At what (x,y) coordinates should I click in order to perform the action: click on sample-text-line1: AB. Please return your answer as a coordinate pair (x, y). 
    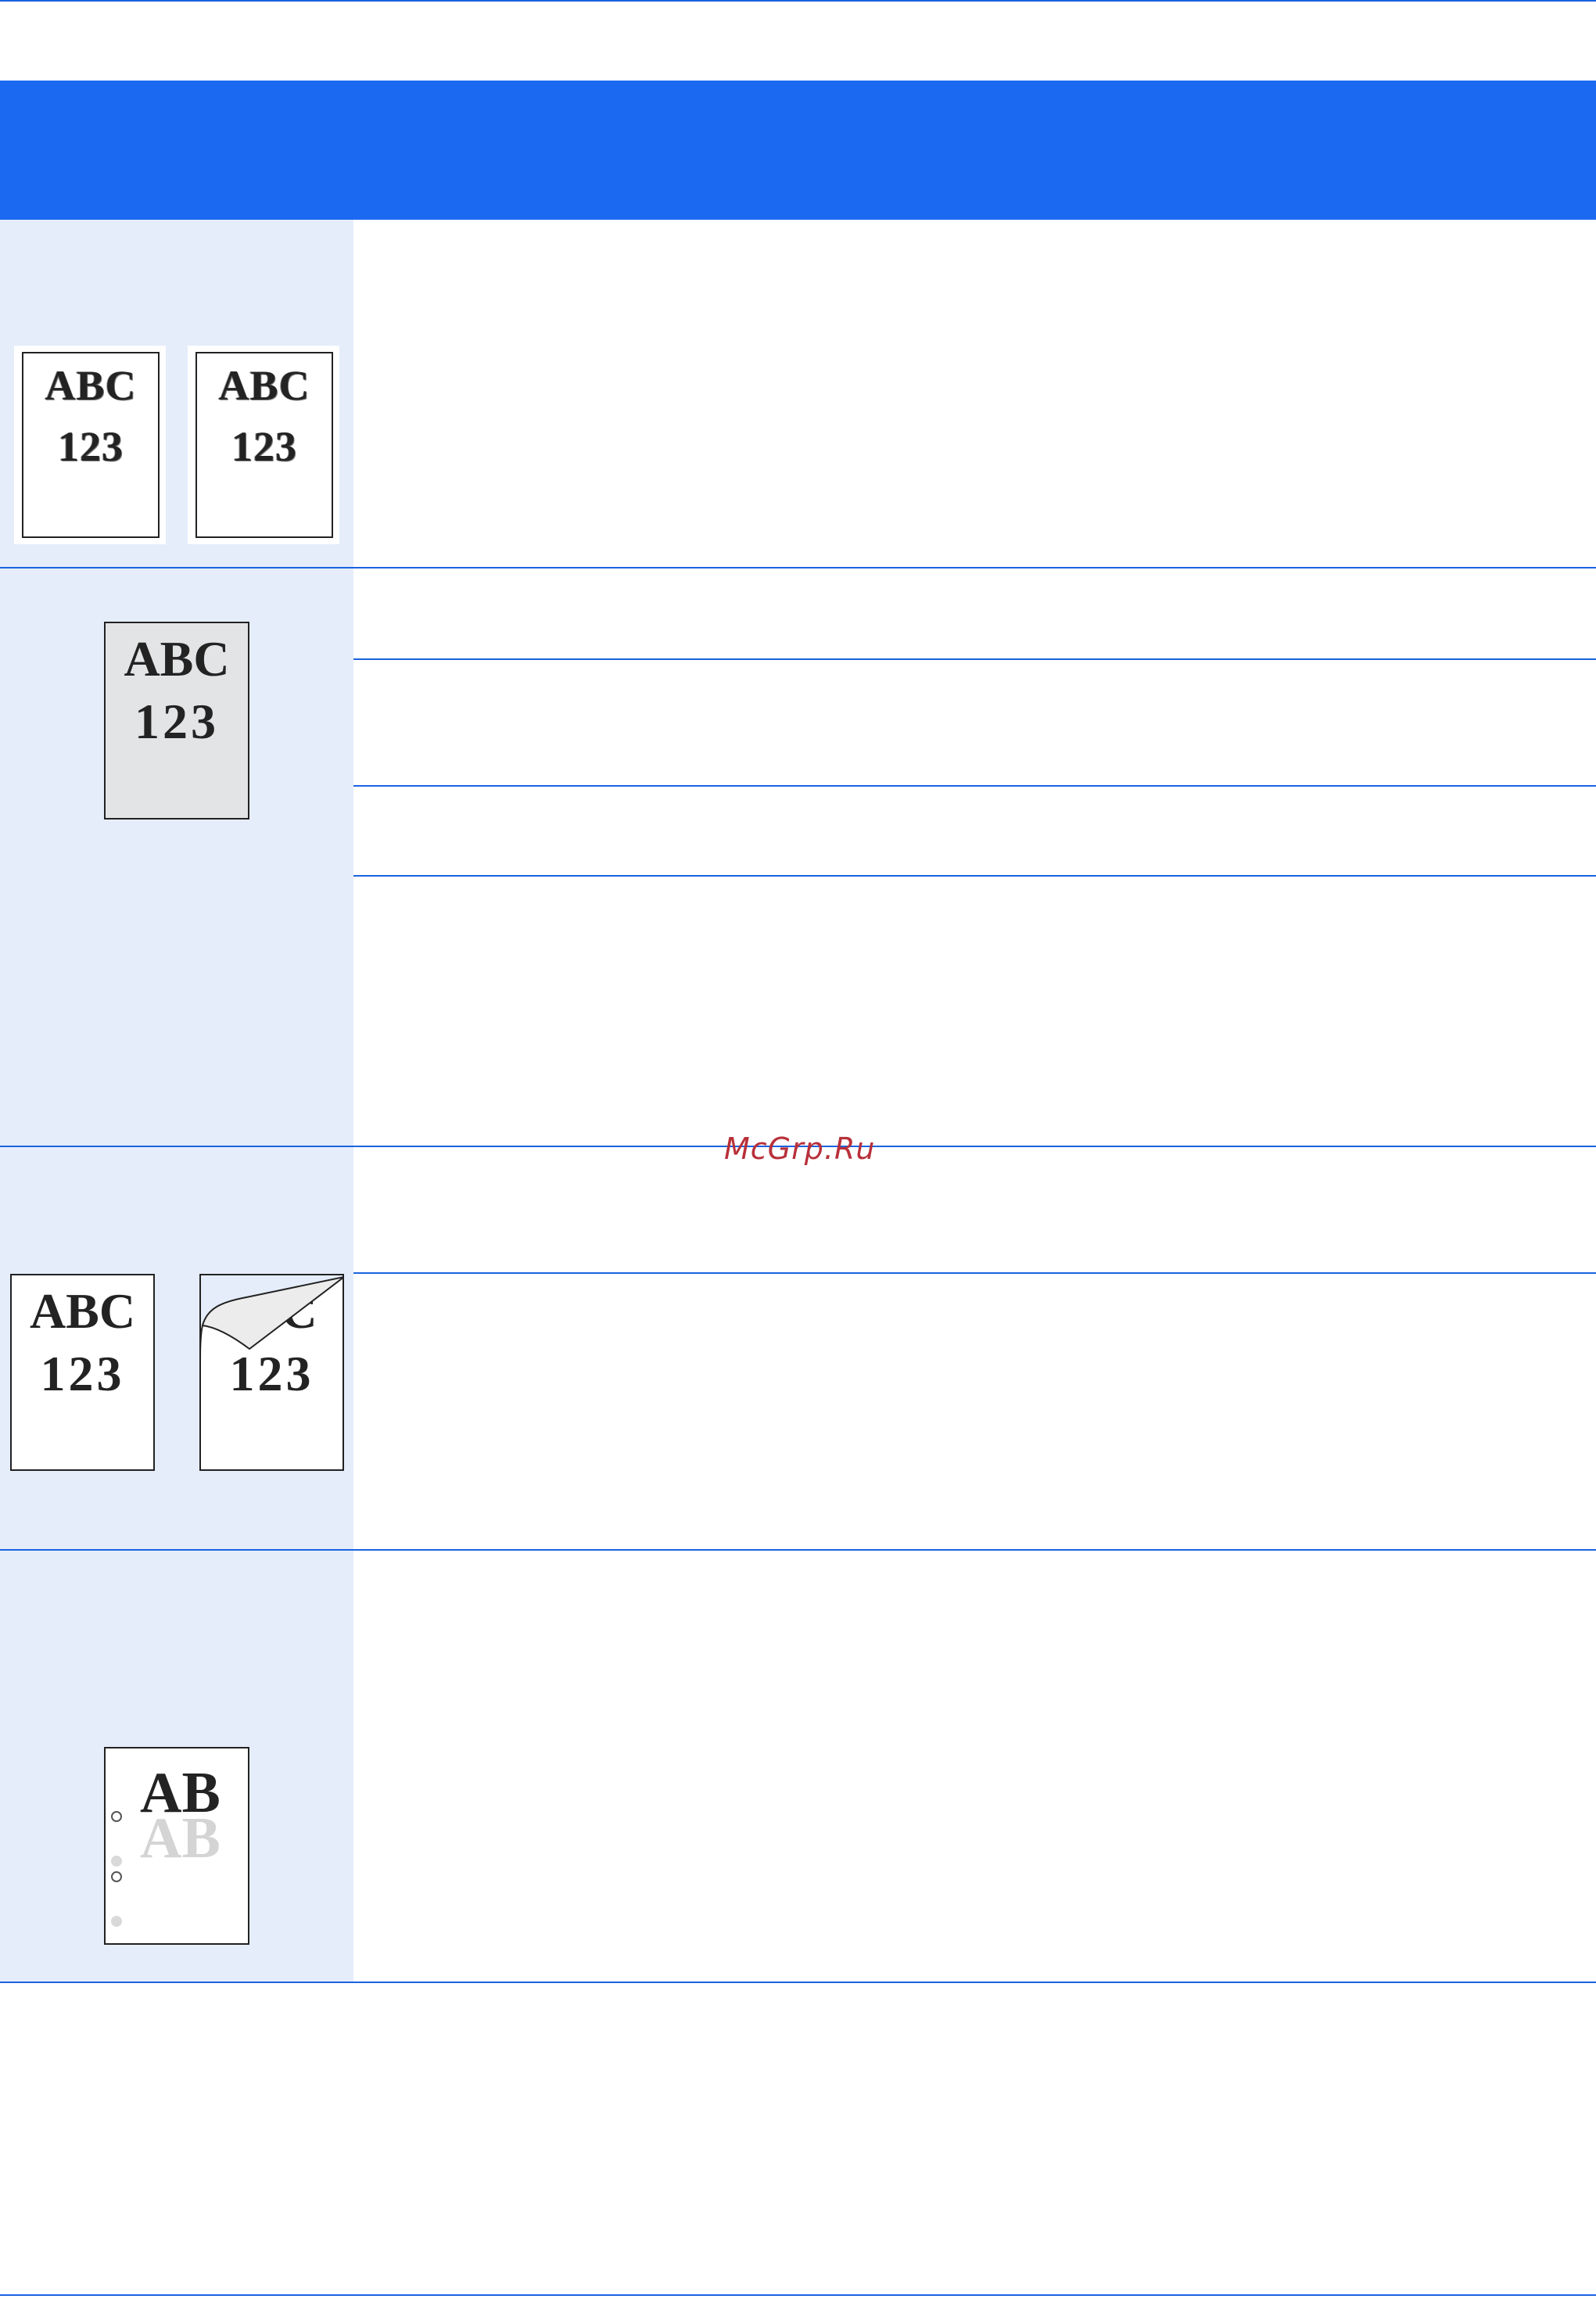
    Looking at the image, I should click on (181, 1793).